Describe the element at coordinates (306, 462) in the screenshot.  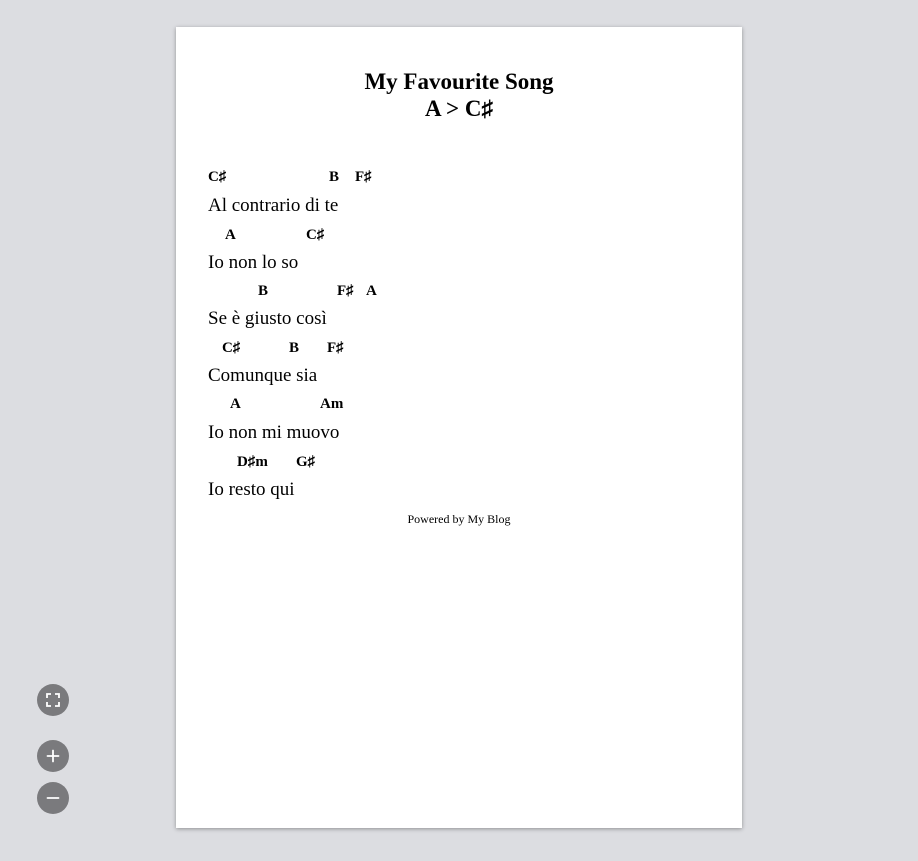
I see `chord: G♯` at that location.